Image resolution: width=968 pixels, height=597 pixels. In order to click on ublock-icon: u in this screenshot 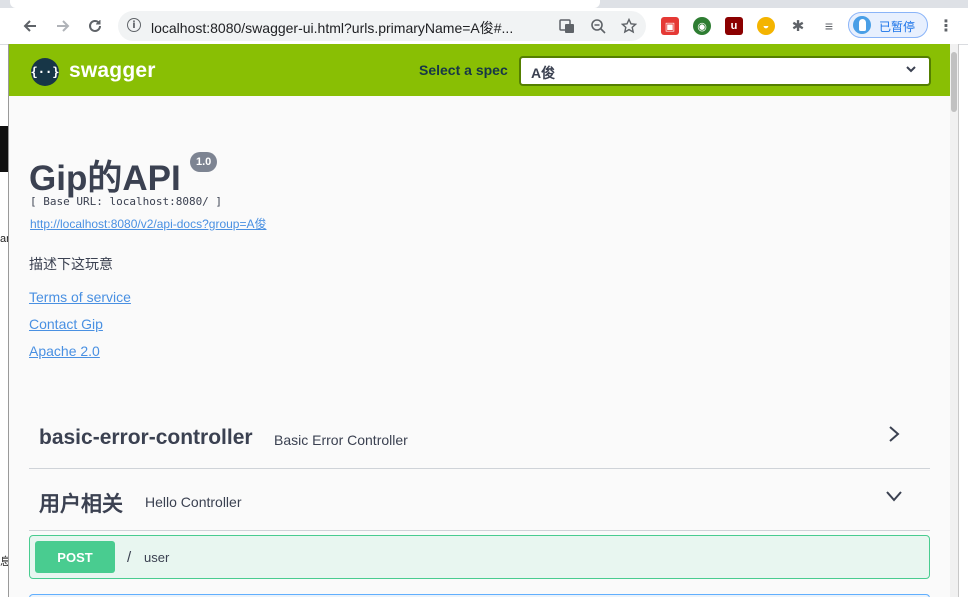, I will do `click(734, 26)`.